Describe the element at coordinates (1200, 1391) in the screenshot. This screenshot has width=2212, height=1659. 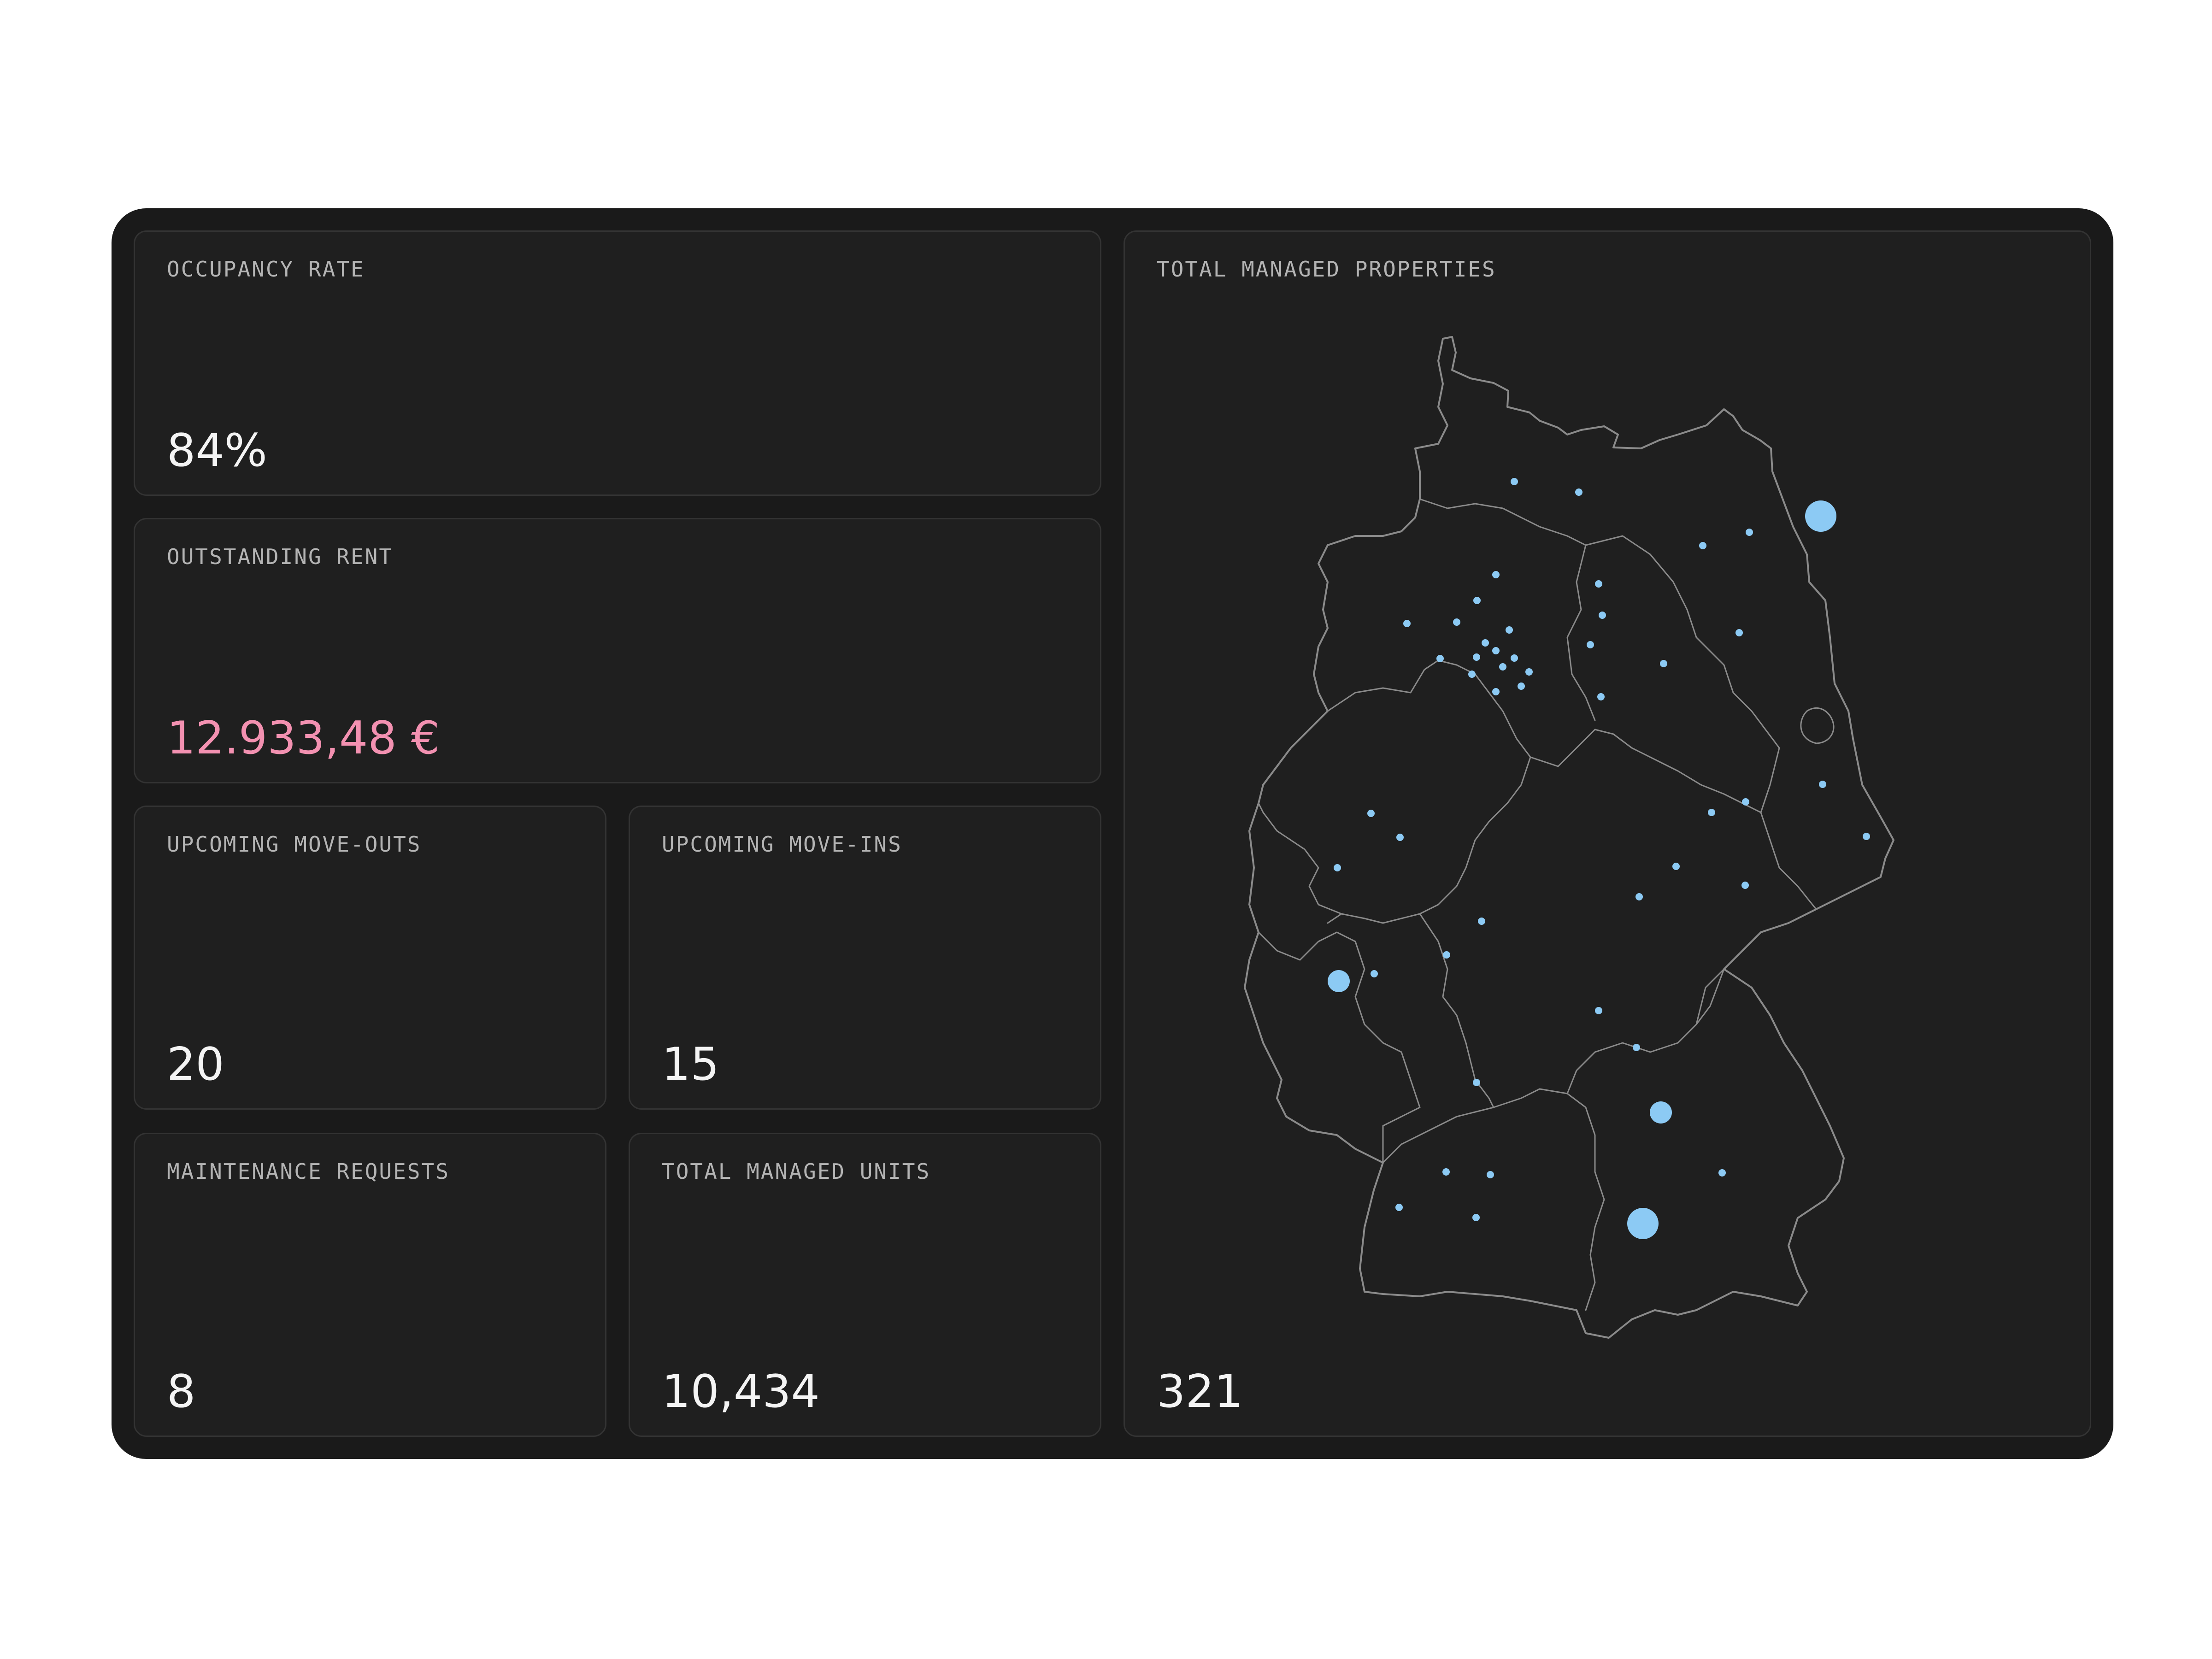
I see `total-managed-properties-value: 321` at that location.